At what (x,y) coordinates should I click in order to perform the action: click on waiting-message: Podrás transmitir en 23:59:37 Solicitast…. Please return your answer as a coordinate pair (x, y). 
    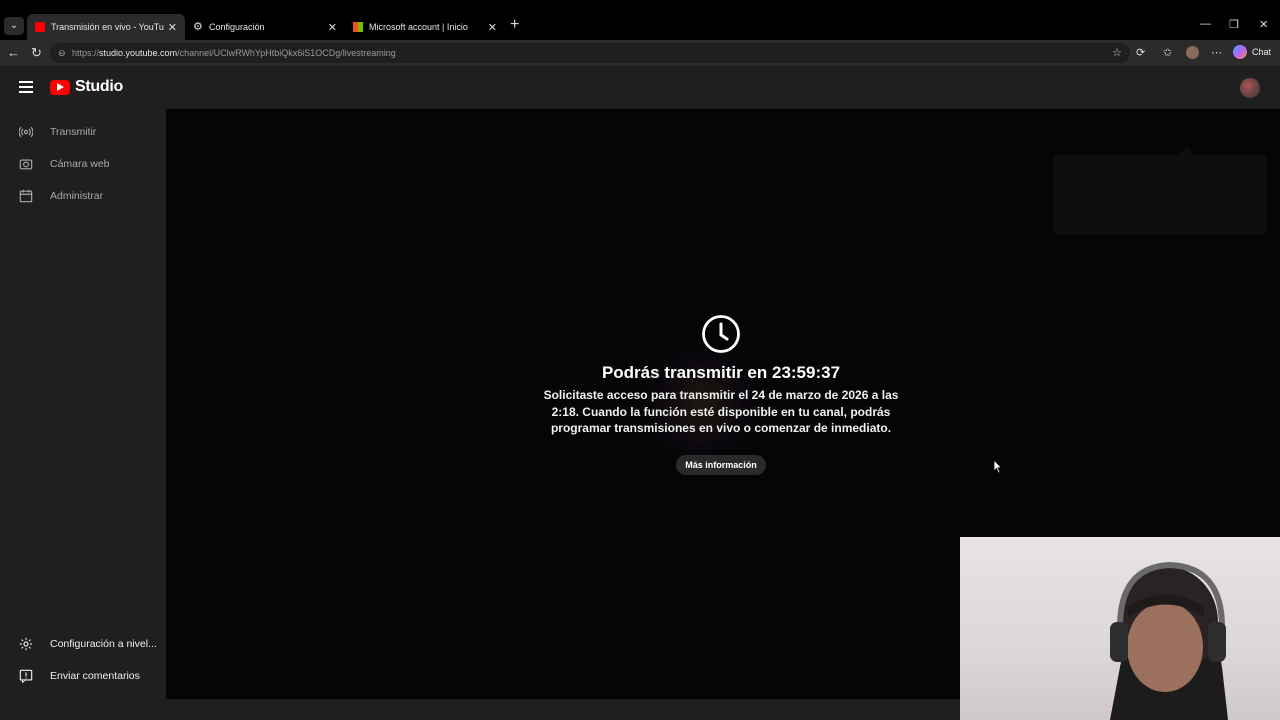
    Looking at the image, I should click on (721, 394).